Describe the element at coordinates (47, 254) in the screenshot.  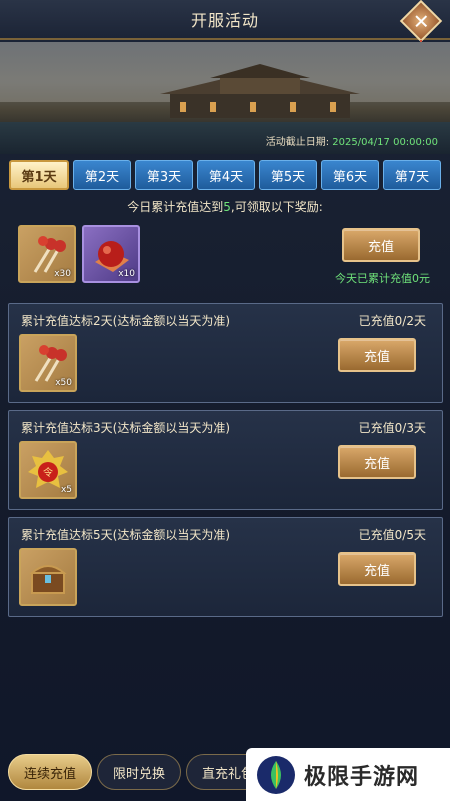
I see `reward-item-firecracker: x30` at that location.